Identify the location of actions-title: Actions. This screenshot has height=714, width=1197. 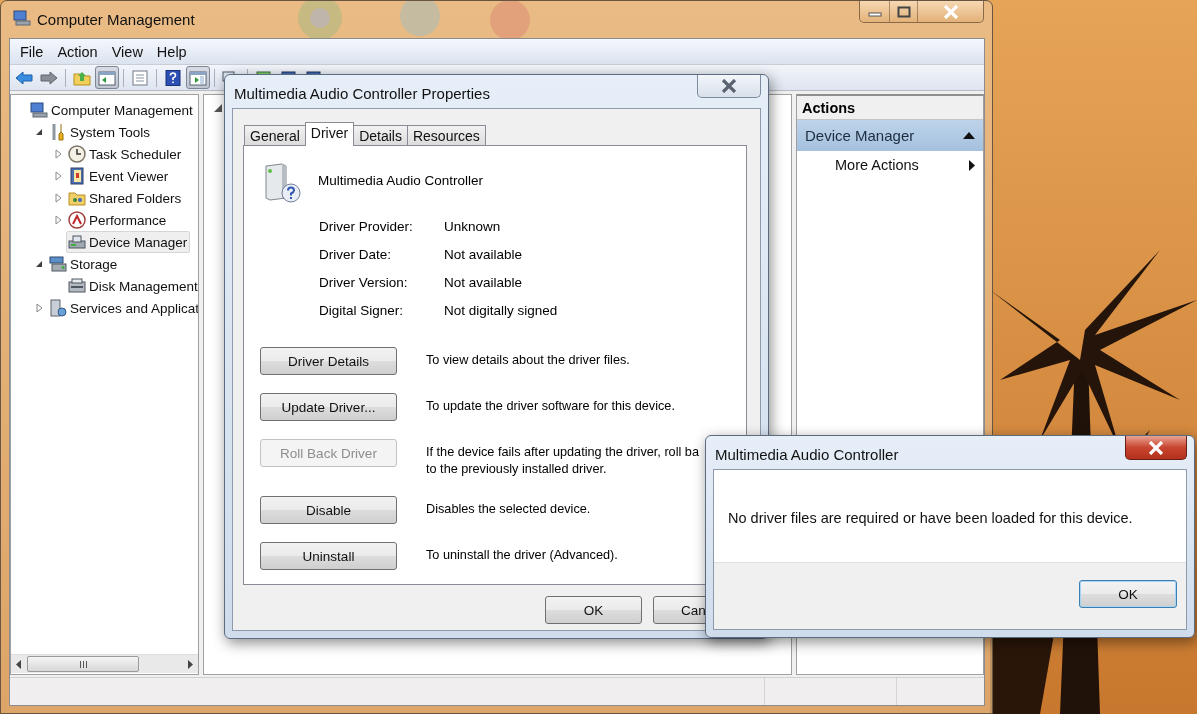
(829, 107).